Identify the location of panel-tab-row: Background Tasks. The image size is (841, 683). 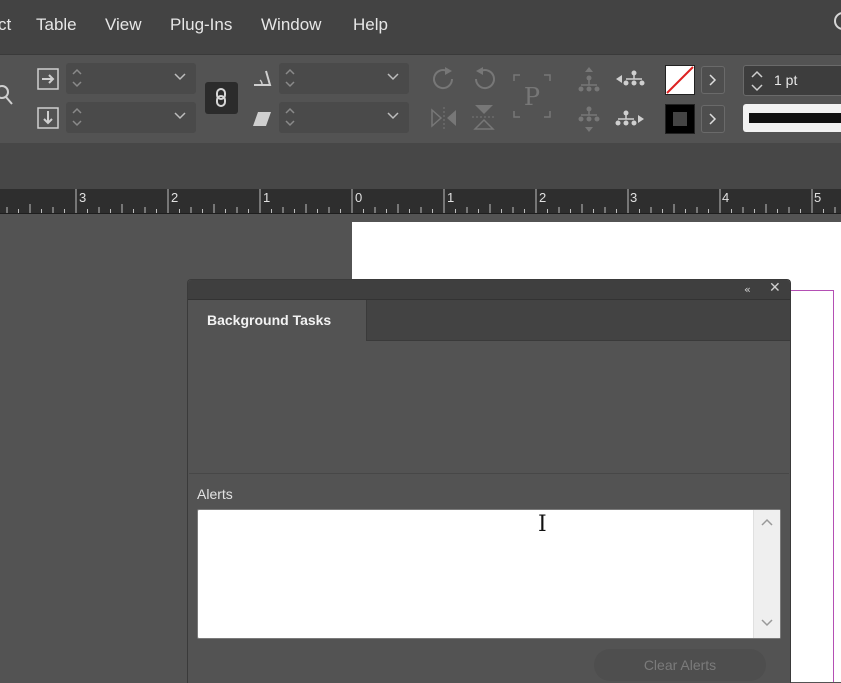
(489, 320).